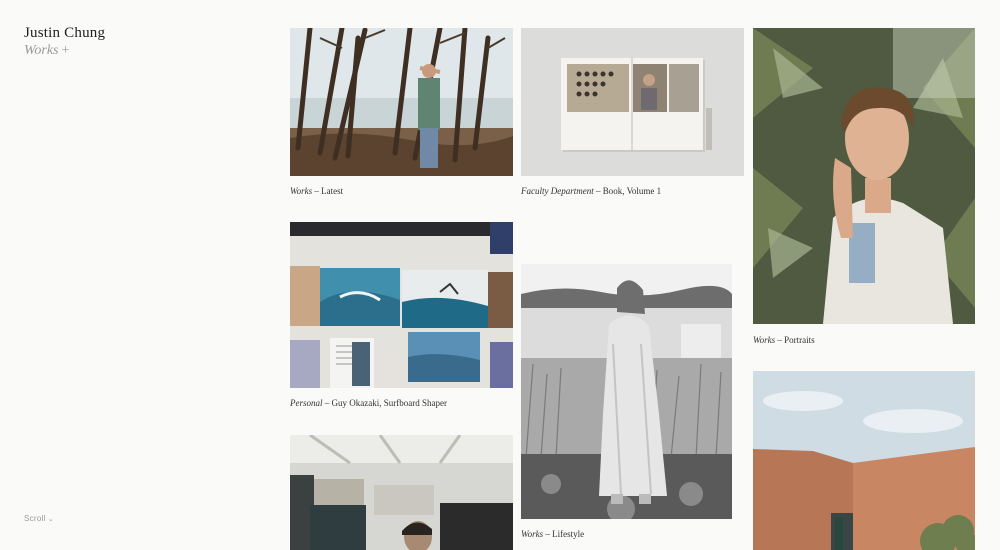 The width and height of the screenshot is (1000, 550). What do you see at coordinates (306, 403) in the screenshot?
I see `caption-category: Personal` at bounding box center [306, 403].